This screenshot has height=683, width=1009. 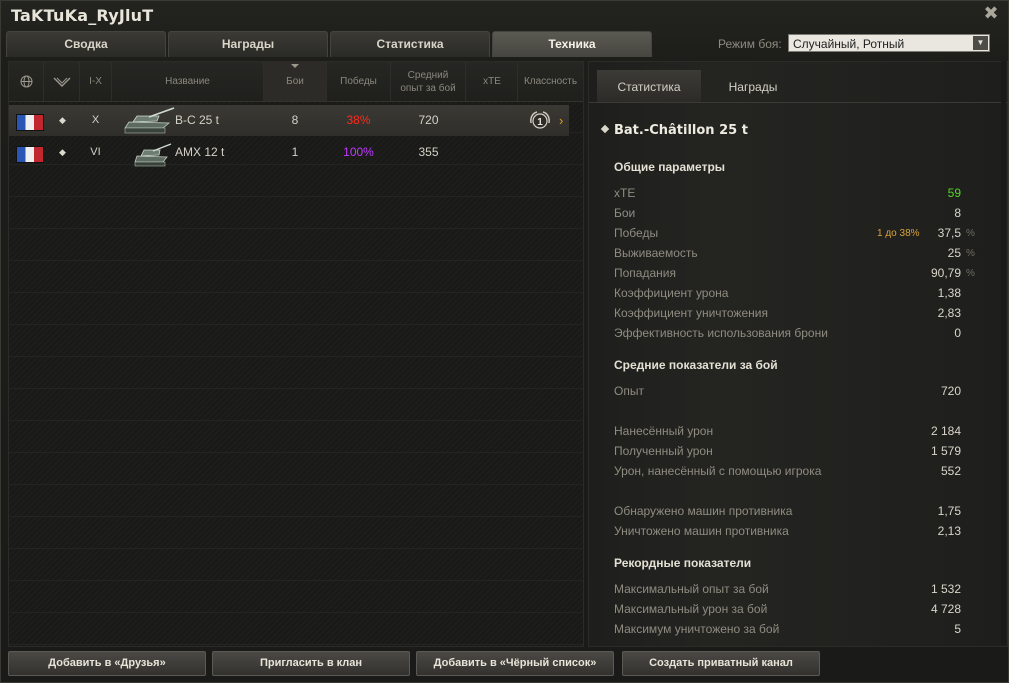 I want to click on medium-tank-icon: ◆, so click(x=62, y=120).